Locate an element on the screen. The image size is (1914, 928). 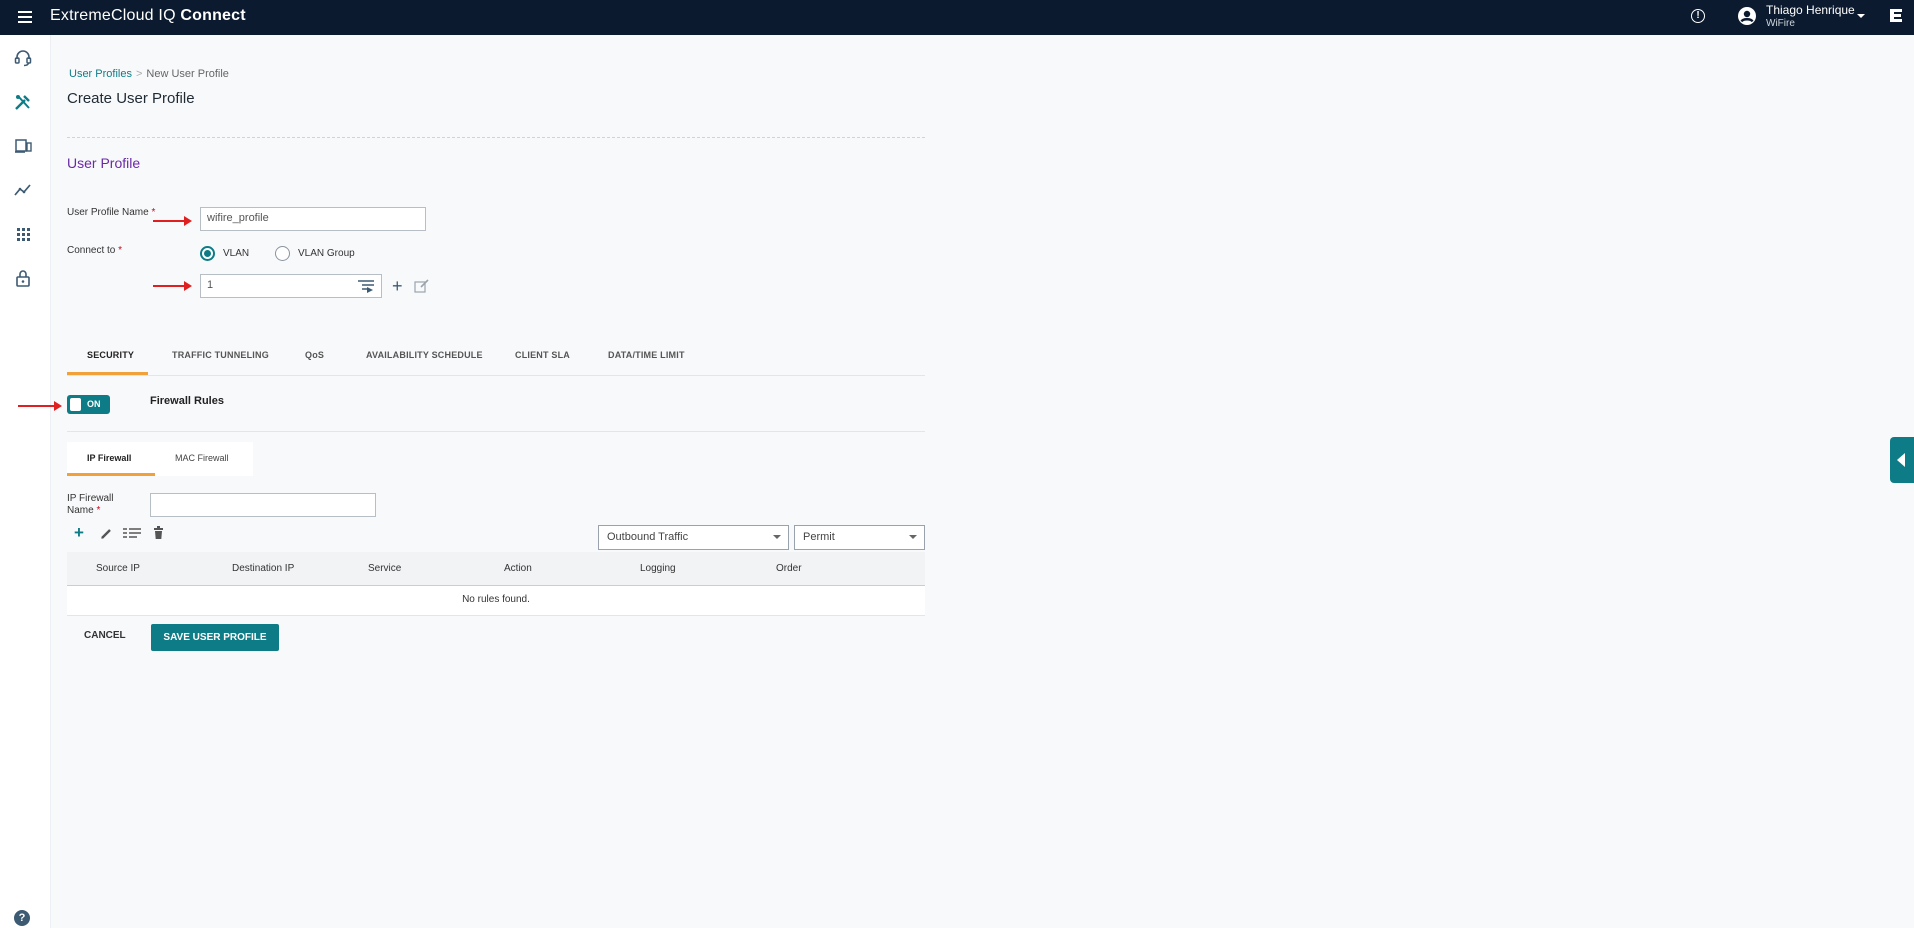
tab-client-sla: CLIENT SLA is located at coordinates (542, 355).